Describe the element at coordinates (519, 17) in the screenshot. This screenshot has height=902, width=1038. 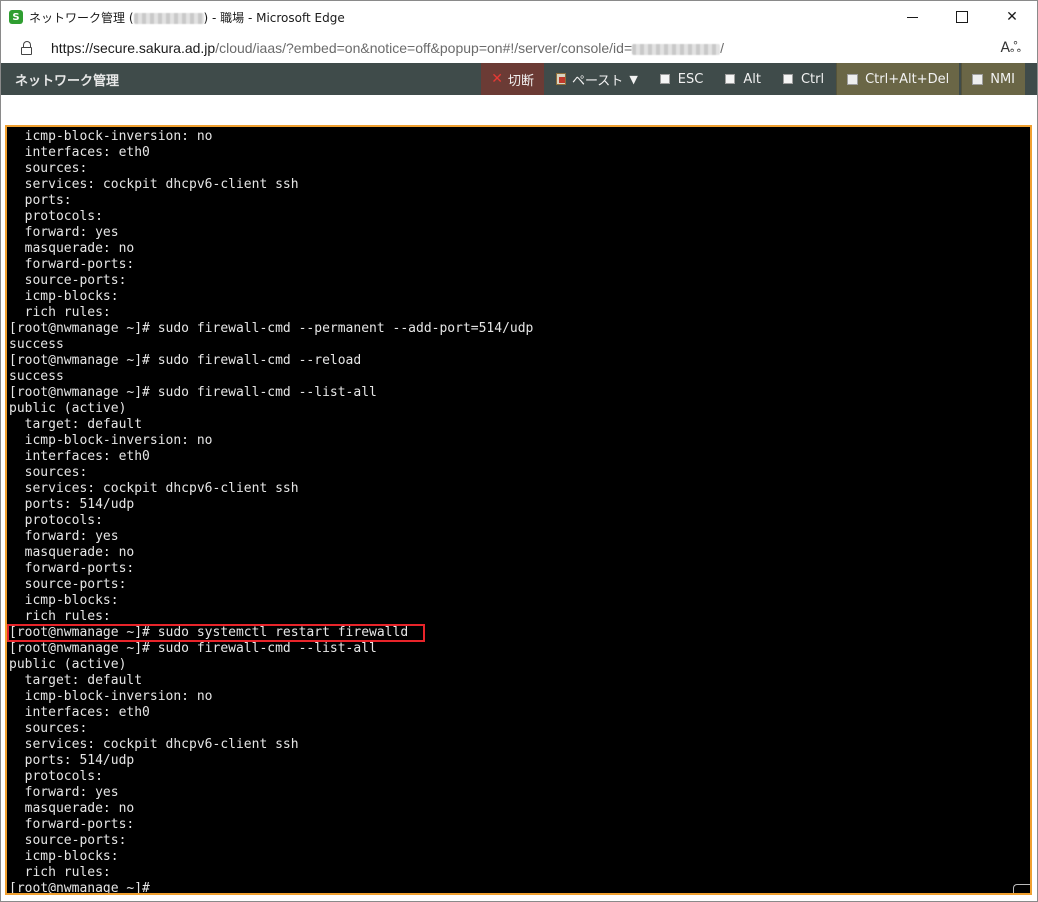
I see `title-bar: S ネットワーク管理 ( ) - 職場 - Microsoft Edge ✕` at that location.